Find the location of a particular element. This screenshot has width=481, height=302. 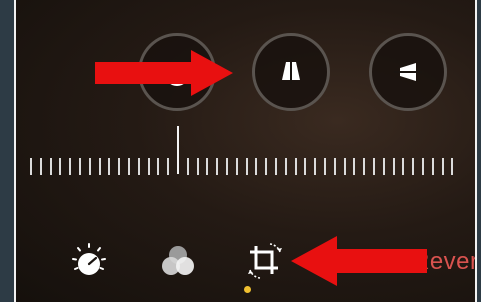

slider-center-tick is located at coordinates (178, 150).